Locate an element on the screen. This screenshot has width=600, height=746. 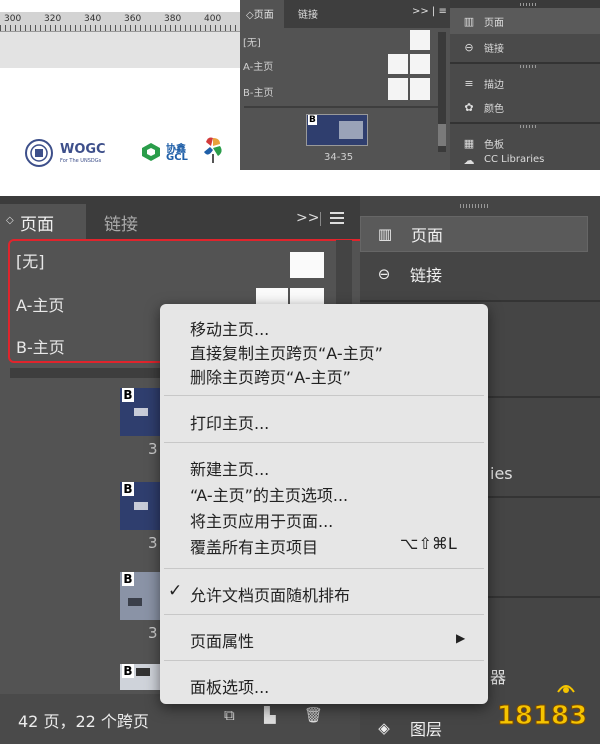
document-band is located at coordinates (120, 50).